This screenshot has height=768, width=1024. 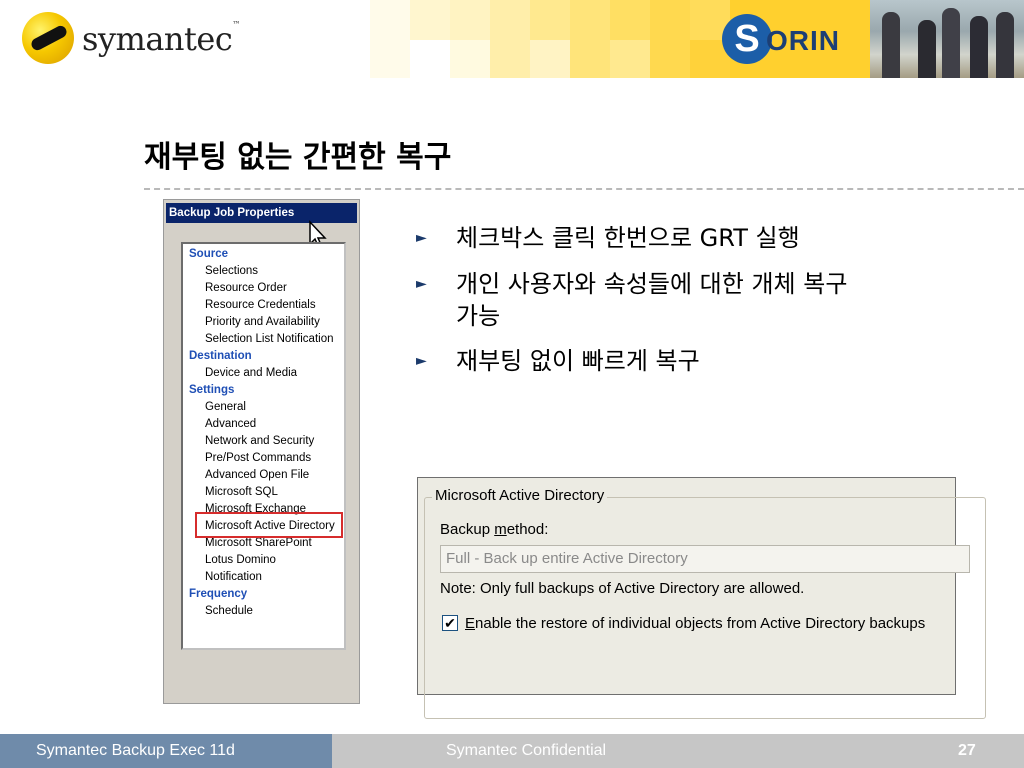 What do you see at coordinates (241, 492) in the screenshot?
I see `tree-item-microsoft-sql: Microsoft SQL` at bounding box center [241, 492].